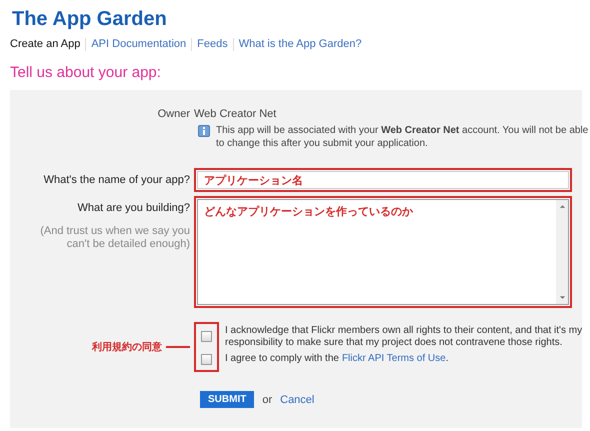 This screenshot has width=590, height=431. I want to click on leader-line, so click(178, 347).